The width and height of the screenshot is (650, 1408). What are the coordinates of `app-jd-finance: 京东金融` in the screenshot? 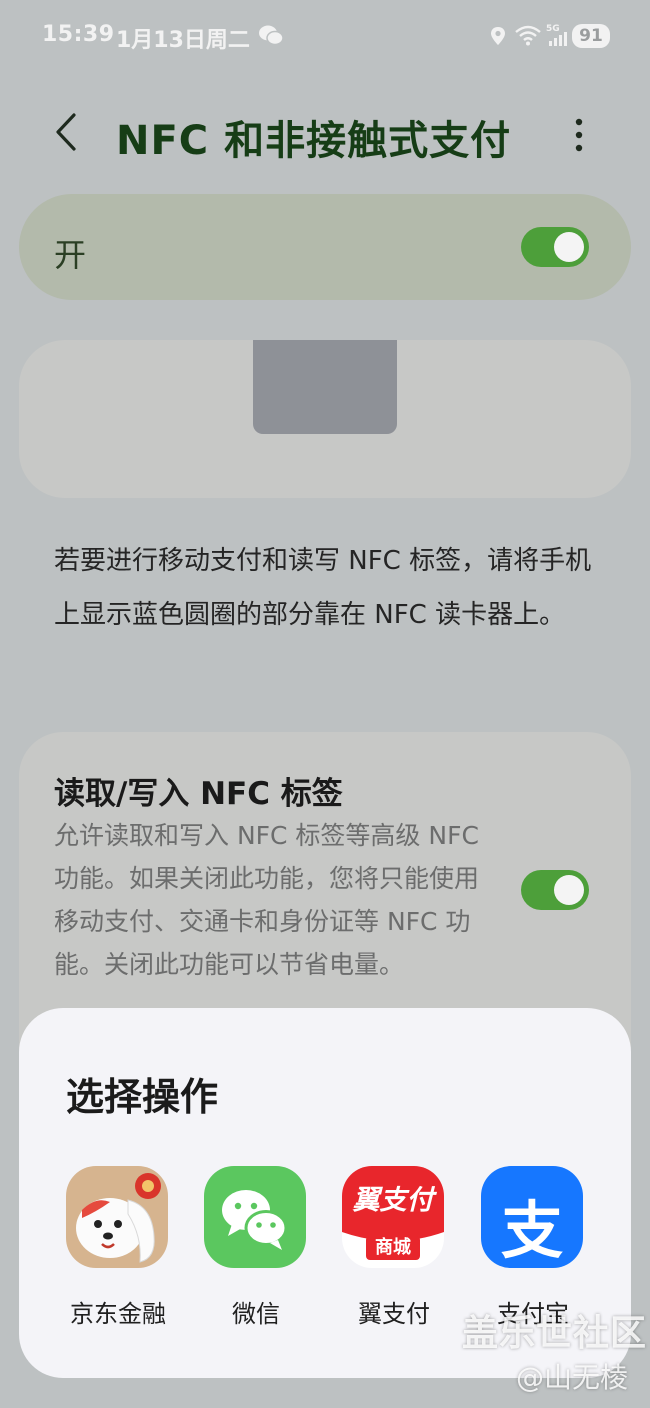 It's located at (118, 1247).